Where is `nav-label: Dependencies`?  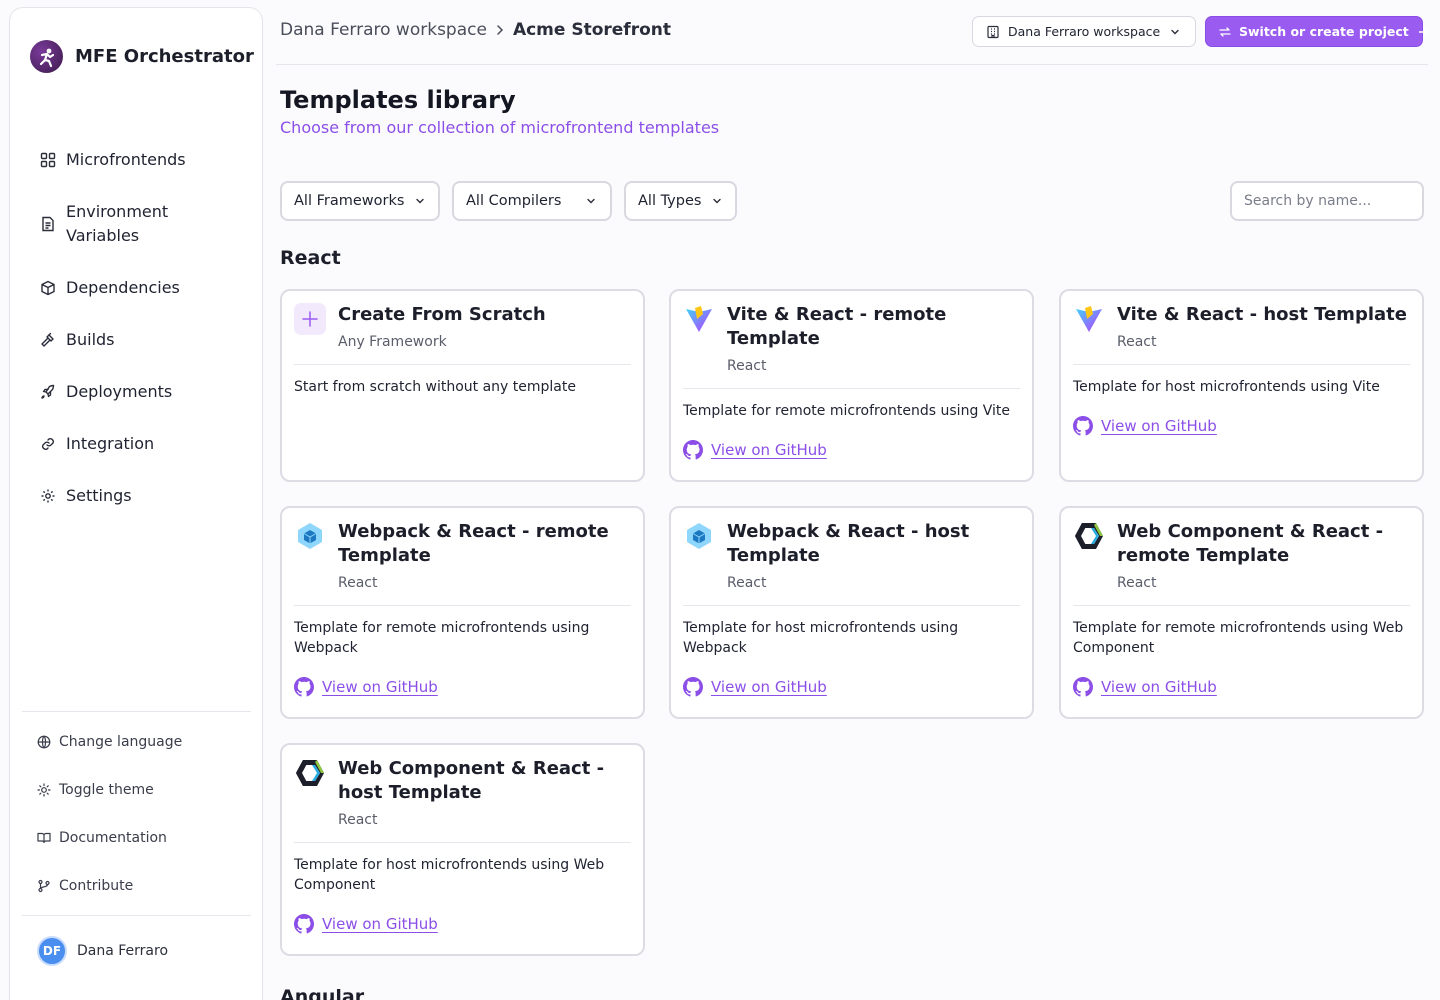 nav-label: Dependencies is located at coordinates (123, 287).